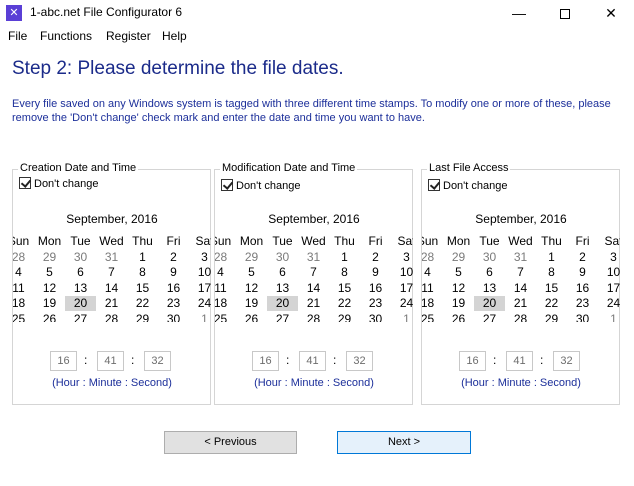 Image resolution: width=634 pixels, height=486 pixels. I want to click on calendar-day: 6, so click(80, 272).